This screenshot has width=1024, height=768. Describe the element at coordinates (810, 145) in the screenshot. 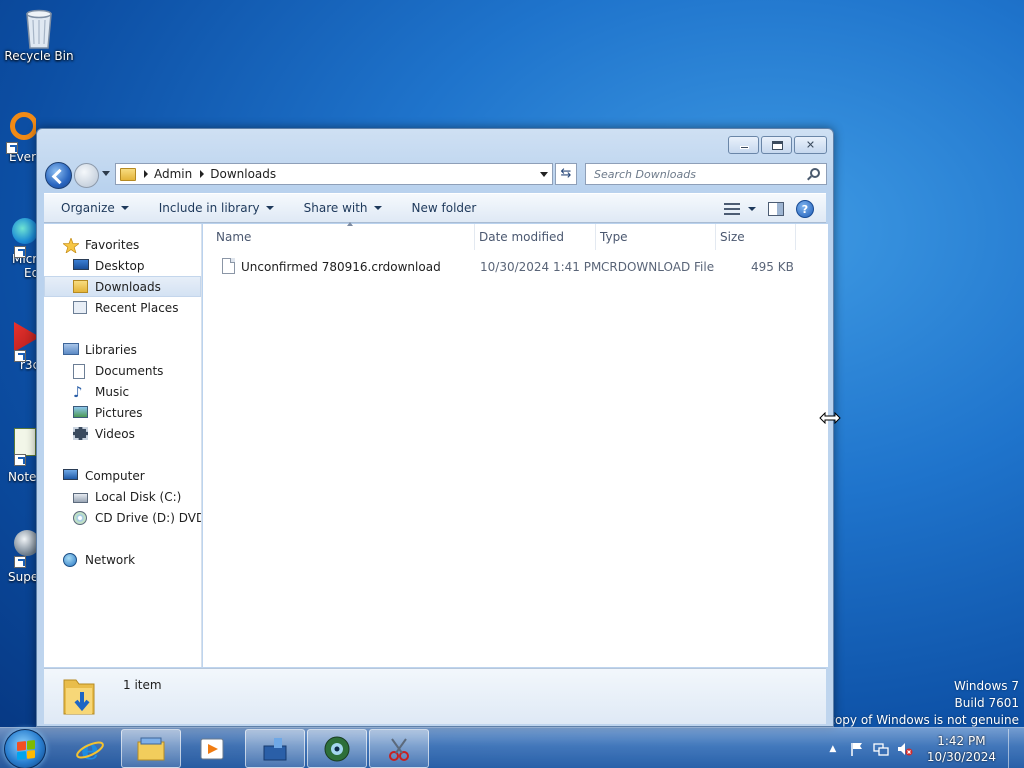

I see `close-button: ✕` at that location.